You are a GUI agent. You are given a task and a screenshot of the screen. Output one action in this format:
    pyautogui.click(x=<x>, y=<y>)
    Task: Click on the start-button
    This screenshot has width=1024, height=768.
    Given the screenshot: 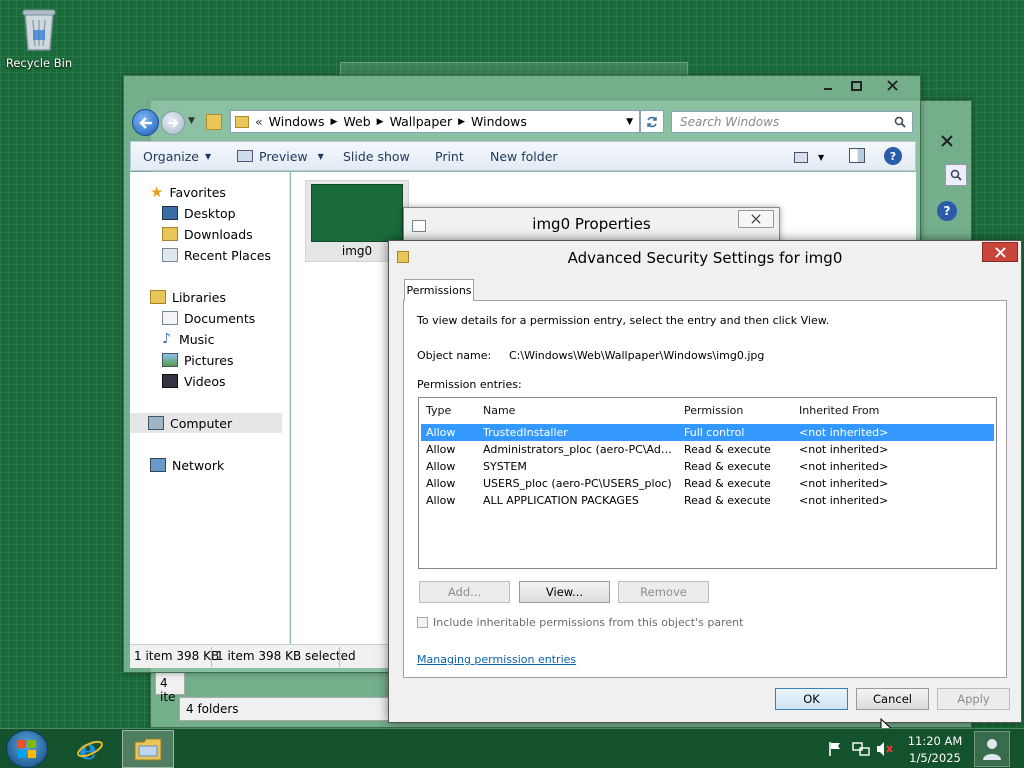 What is the action you would take?
    pyautogui.click(x=27, y=749)
    